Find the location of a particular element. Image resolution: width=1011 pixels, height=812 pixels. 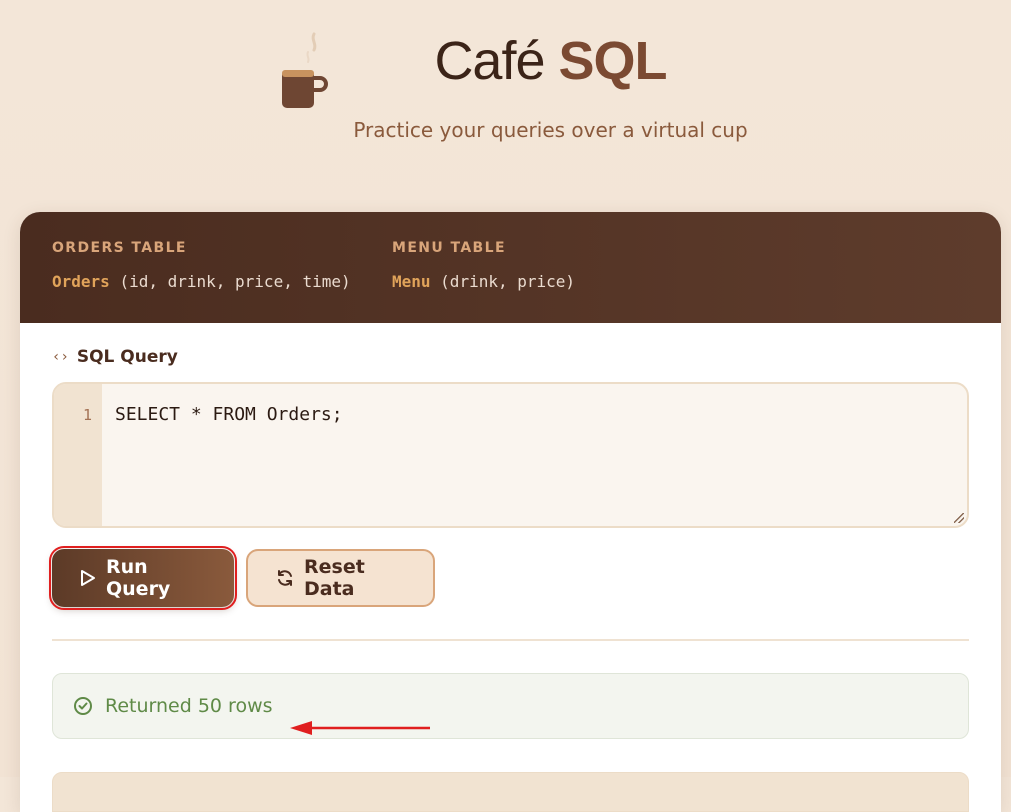

sql-query-label-text: SQL Query is located at coordinates (127, 357).